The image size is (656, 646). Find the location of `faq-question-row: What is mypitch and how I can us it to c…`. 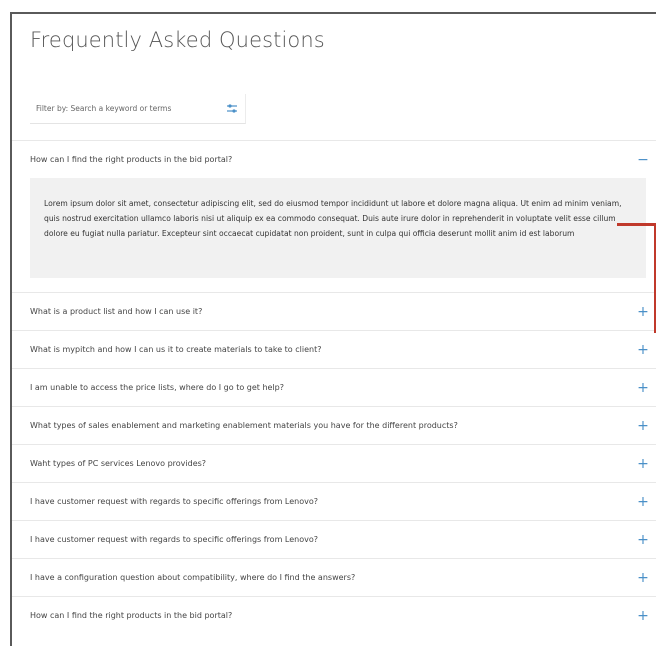

faq-question-row: What is mypitch and how I can us it to c… is located at coordinates (334, 349).